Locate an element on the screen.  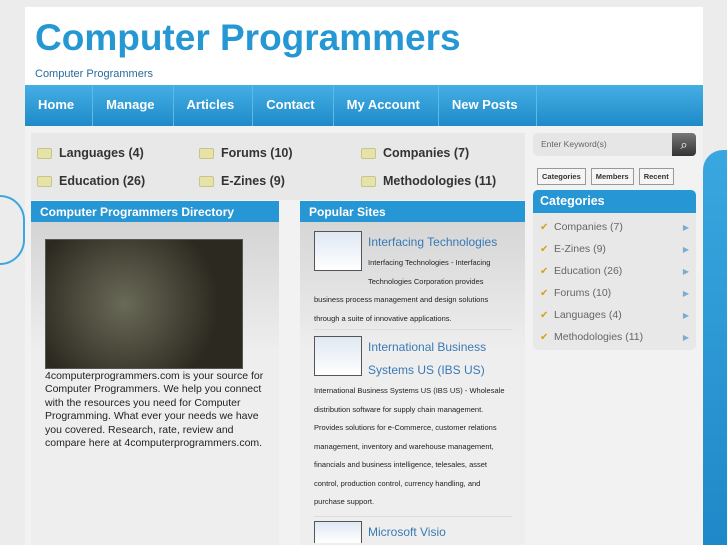
tab-categories: Categories is located at coordinates (561, 176).